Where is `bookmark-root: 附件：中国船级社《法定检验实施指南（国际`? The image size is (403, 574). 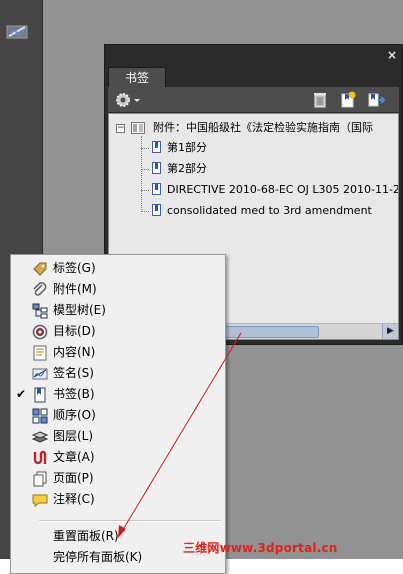 bookmark-root: 附件：中国船级社《法定检验实施指南（国际 is located at coordinates (263, 128).